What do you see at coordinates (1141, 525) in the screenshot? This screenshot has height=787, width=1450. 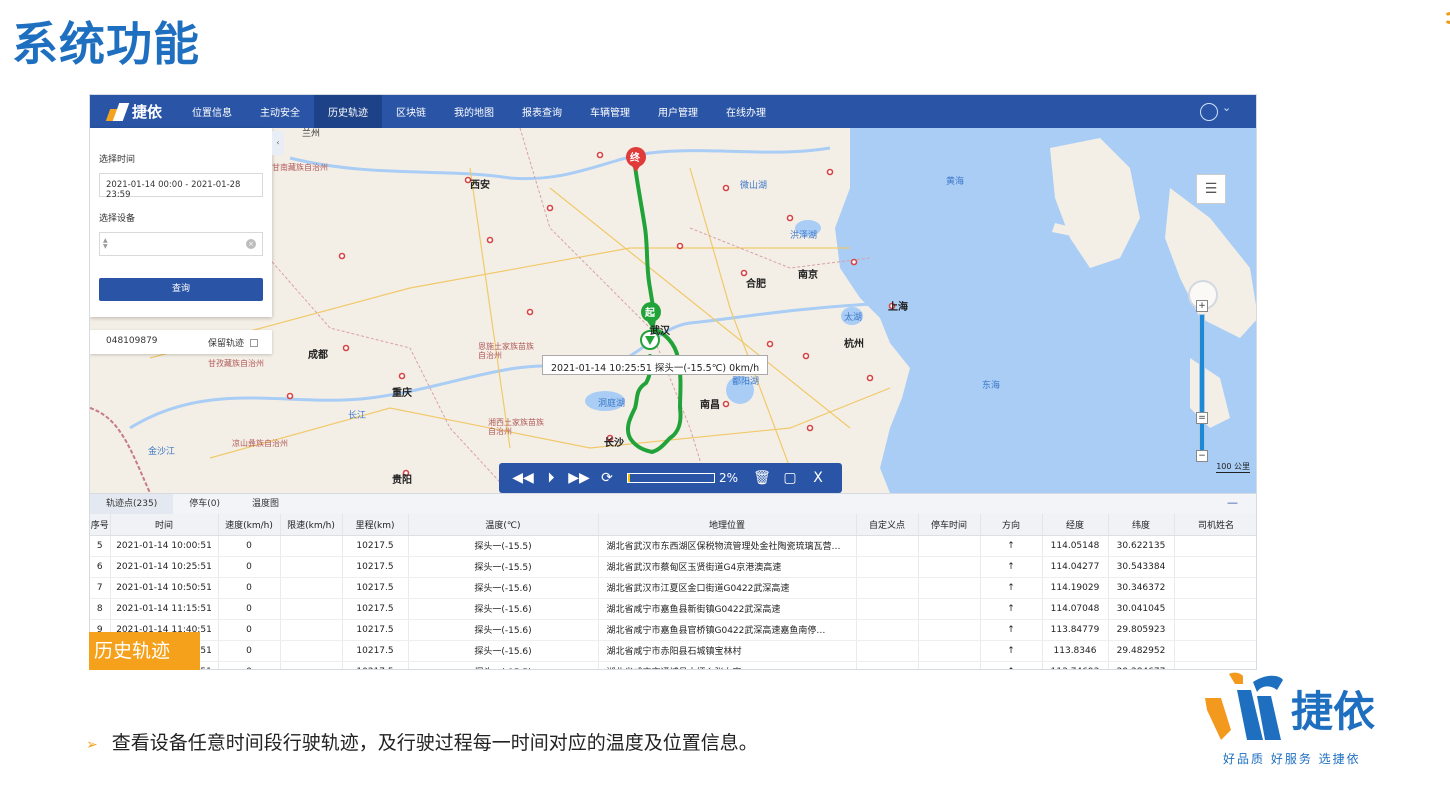 I see `col-latitude: 纬度` at bounding box center [1141, 525].